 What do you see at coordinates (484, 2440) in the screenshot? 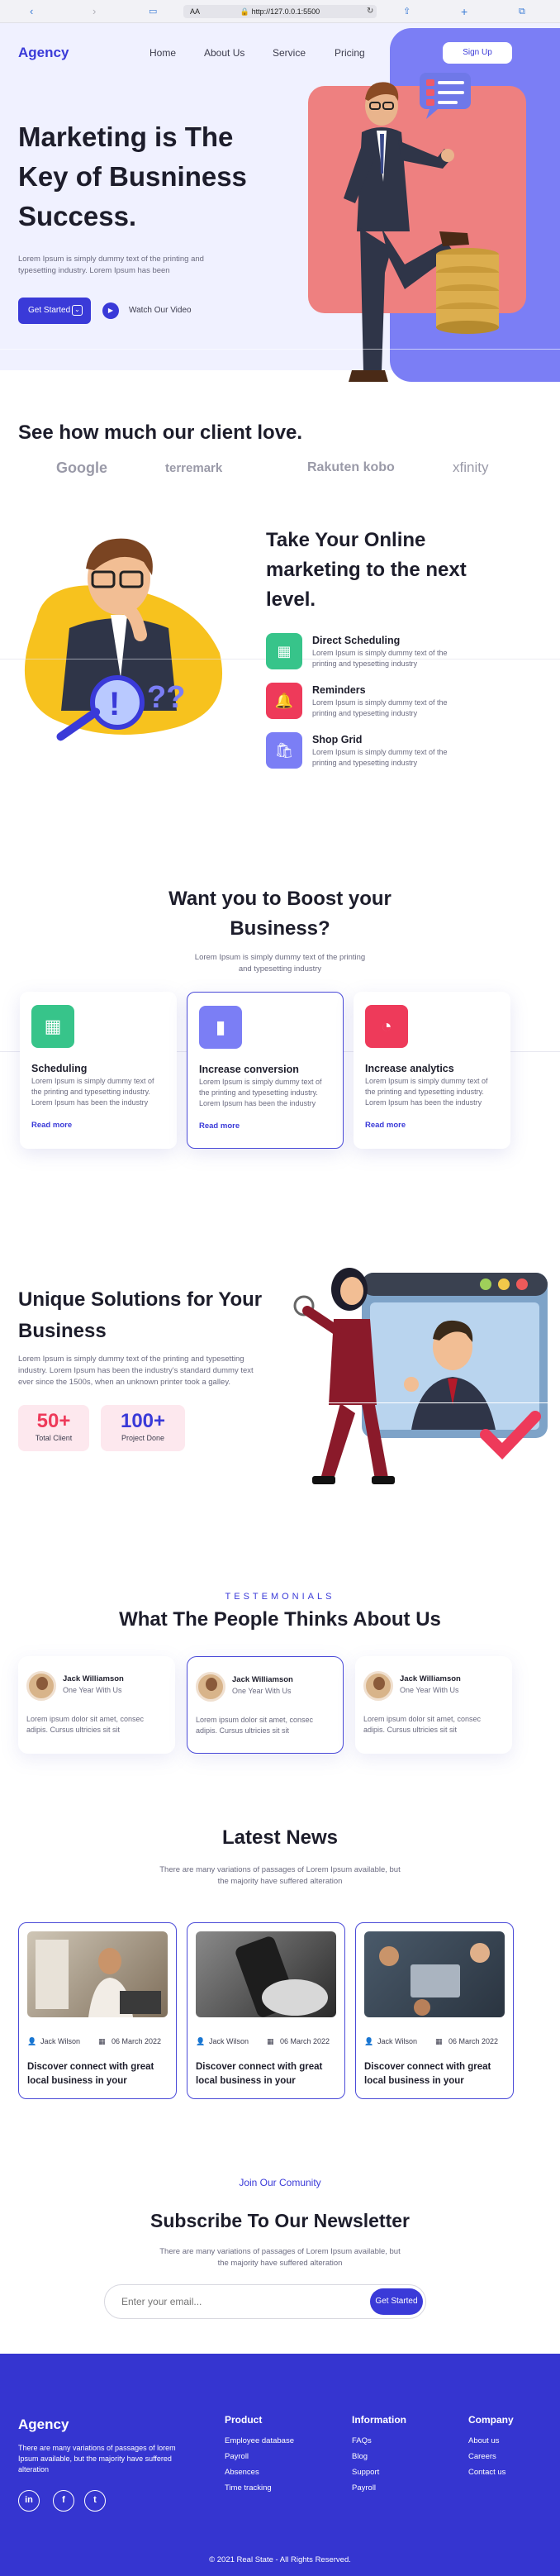
I see `footer-link: About us` at bounding box center [484, 2440].